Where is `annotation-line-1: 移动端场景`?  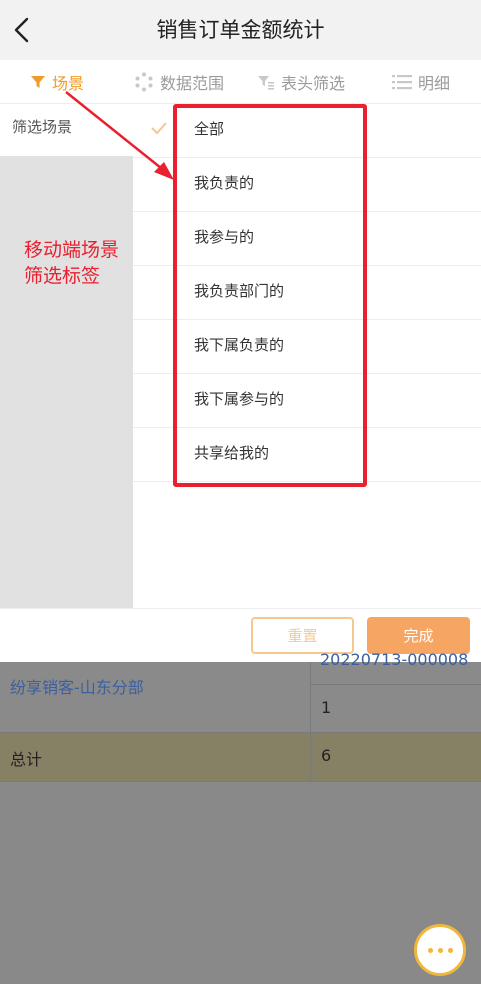
annotation-line-1: 移动端场景 is located at coordinates (72, 250).